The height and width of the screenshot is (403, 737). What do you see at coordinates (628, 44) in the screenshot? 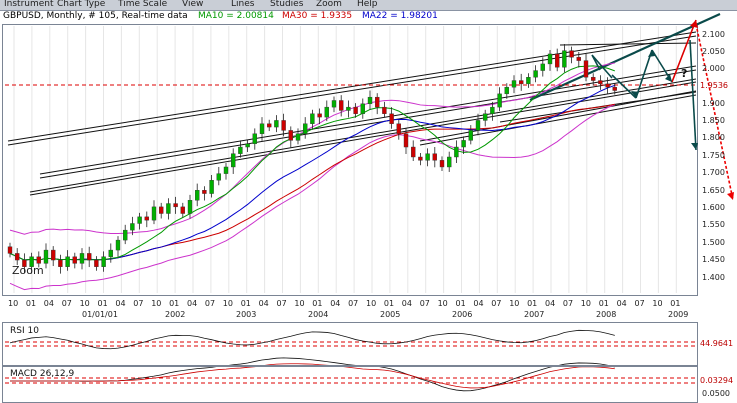
I see `trend-line` at bounding box center [628, 44].